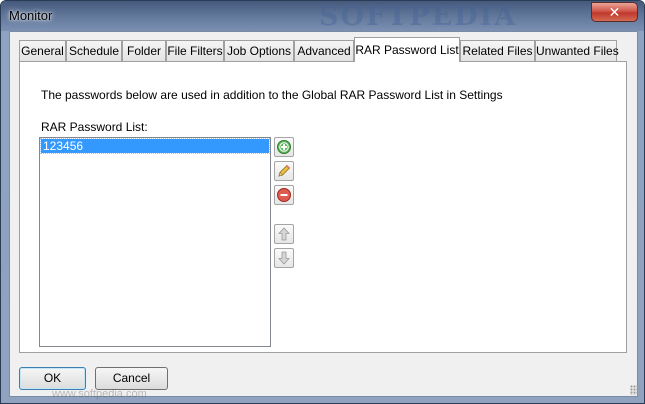 The height and width of the screenshot is (404, 645). Describe the element at coordinates (42, 50) in the screenshot. I see `tab-general: General` at that location.